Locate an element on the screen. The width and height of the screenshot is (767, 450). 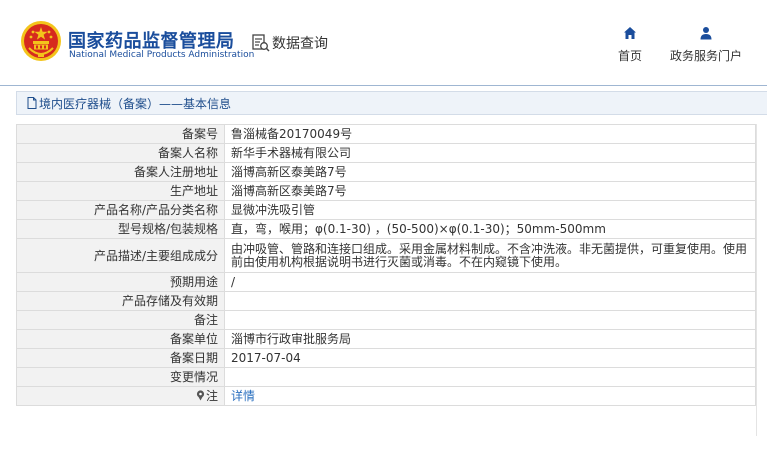
data-query-label: 数据查询 is located at coordinates (300, 44).